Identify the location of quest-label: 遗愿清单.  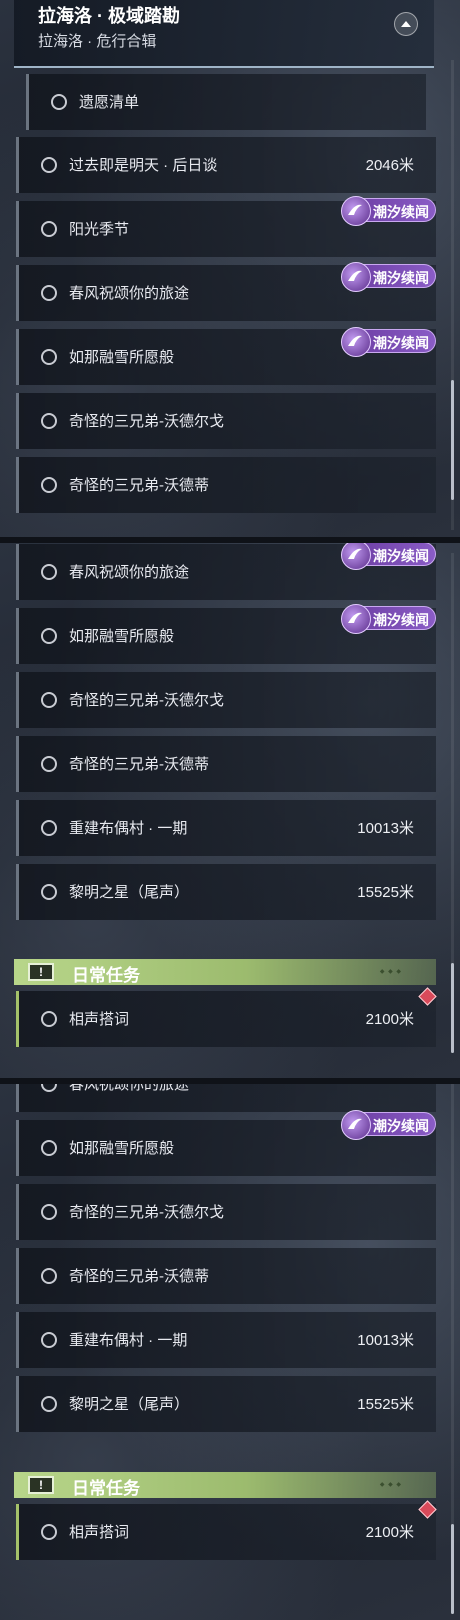
(109, 102).